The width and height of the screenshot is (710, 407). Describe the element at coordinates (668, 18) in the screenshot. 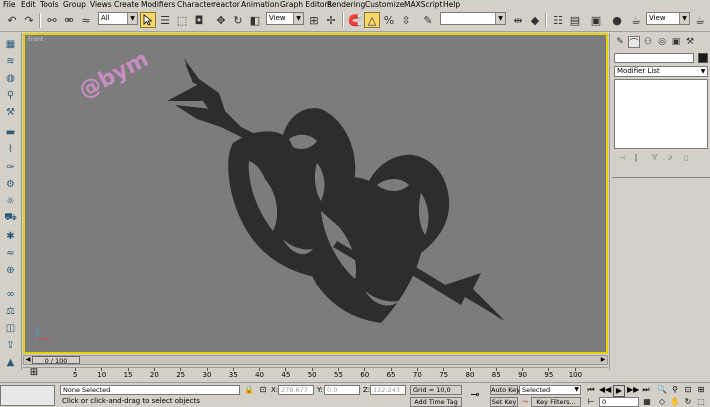

I see `render-type-dropdown: View ▼` at that location.